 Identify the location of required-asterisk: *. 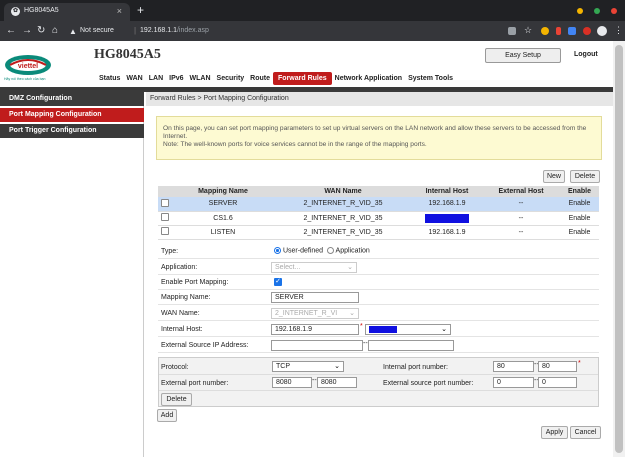
(361, 326).